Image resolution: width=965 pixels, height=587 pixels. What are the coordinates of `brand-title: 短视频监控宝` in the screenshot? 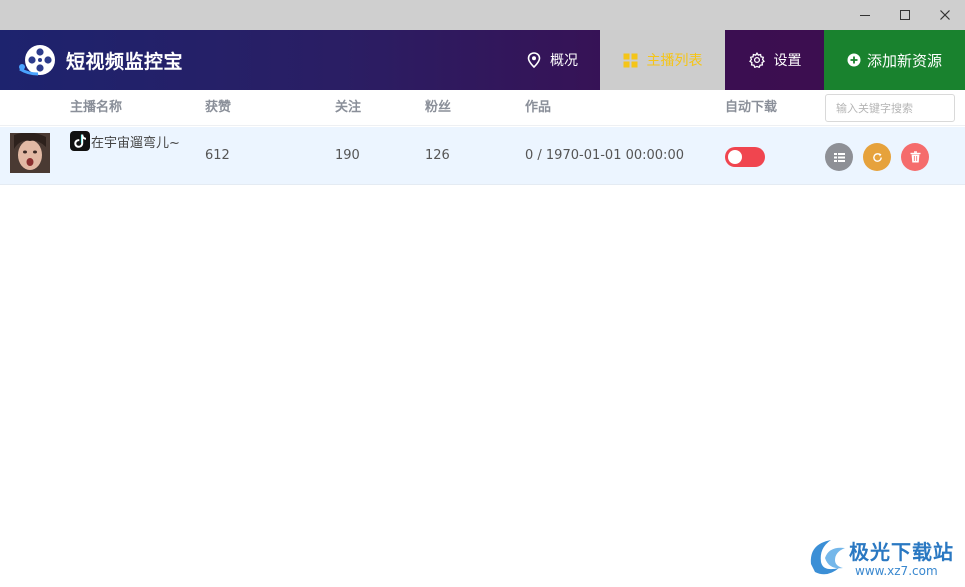 It's located at (125, 61).